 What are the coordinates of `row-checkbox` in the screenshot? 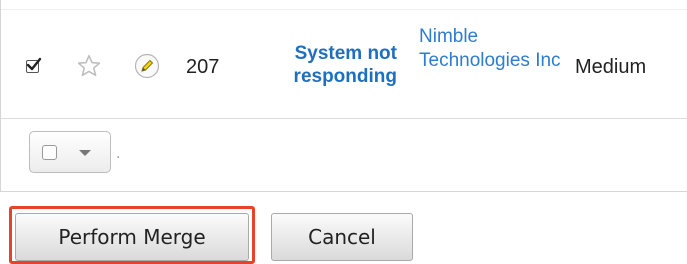 It's located at (34, 65).